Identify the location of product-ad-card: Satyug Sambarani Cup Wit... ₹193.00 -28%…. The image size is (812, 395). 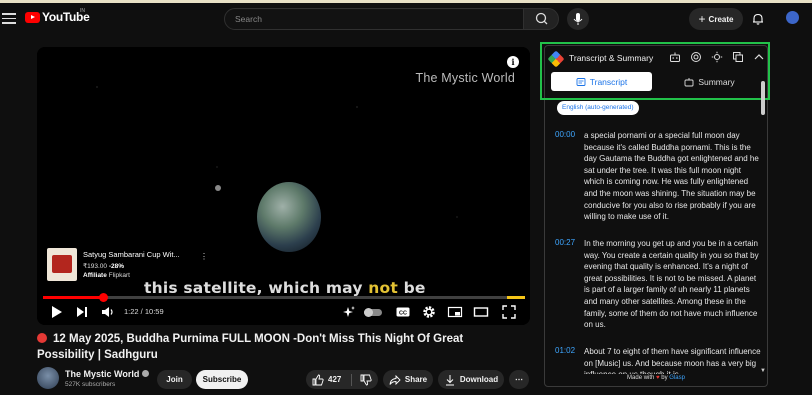
(127, 265).